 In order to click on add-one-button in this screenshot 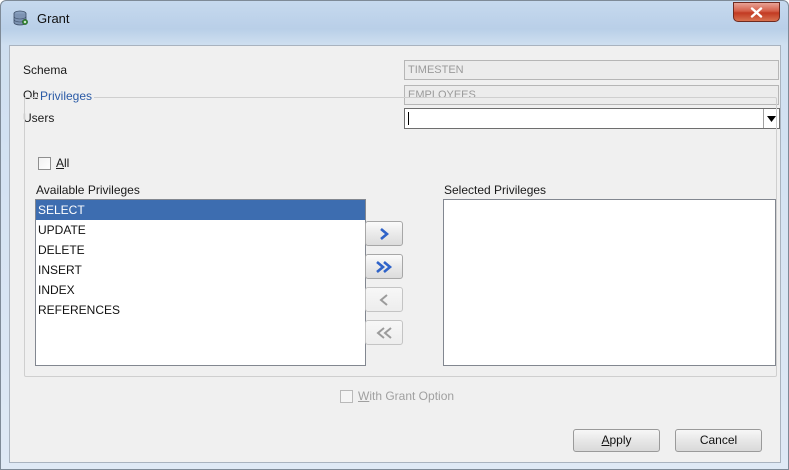, I will do `click(384, 233)`.